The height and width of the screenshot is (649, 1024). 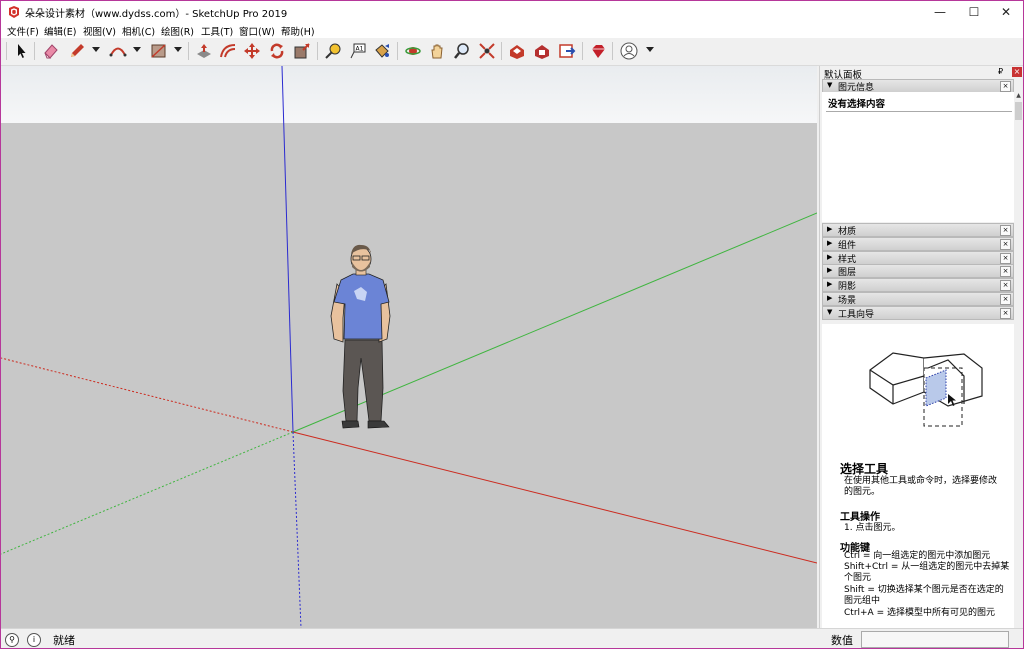 I want to click on menu-help: 帮助(H), so click(x=298, y=31).